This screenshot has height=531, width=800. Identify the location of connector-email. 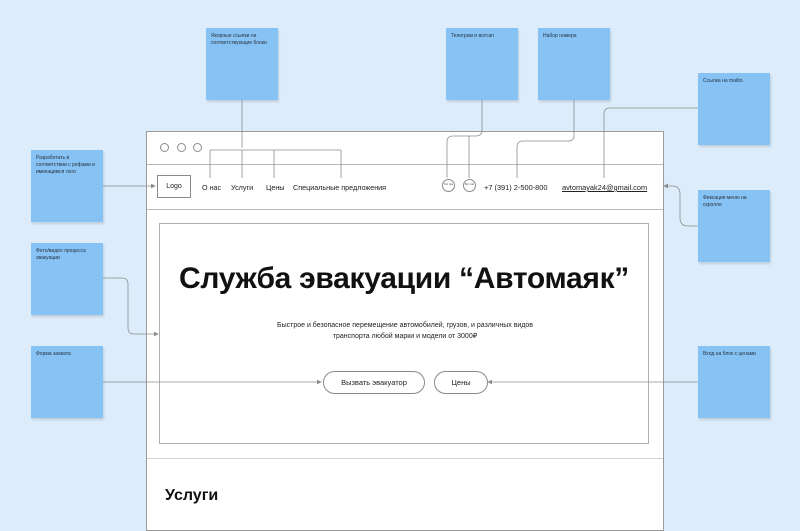
(650, 142).